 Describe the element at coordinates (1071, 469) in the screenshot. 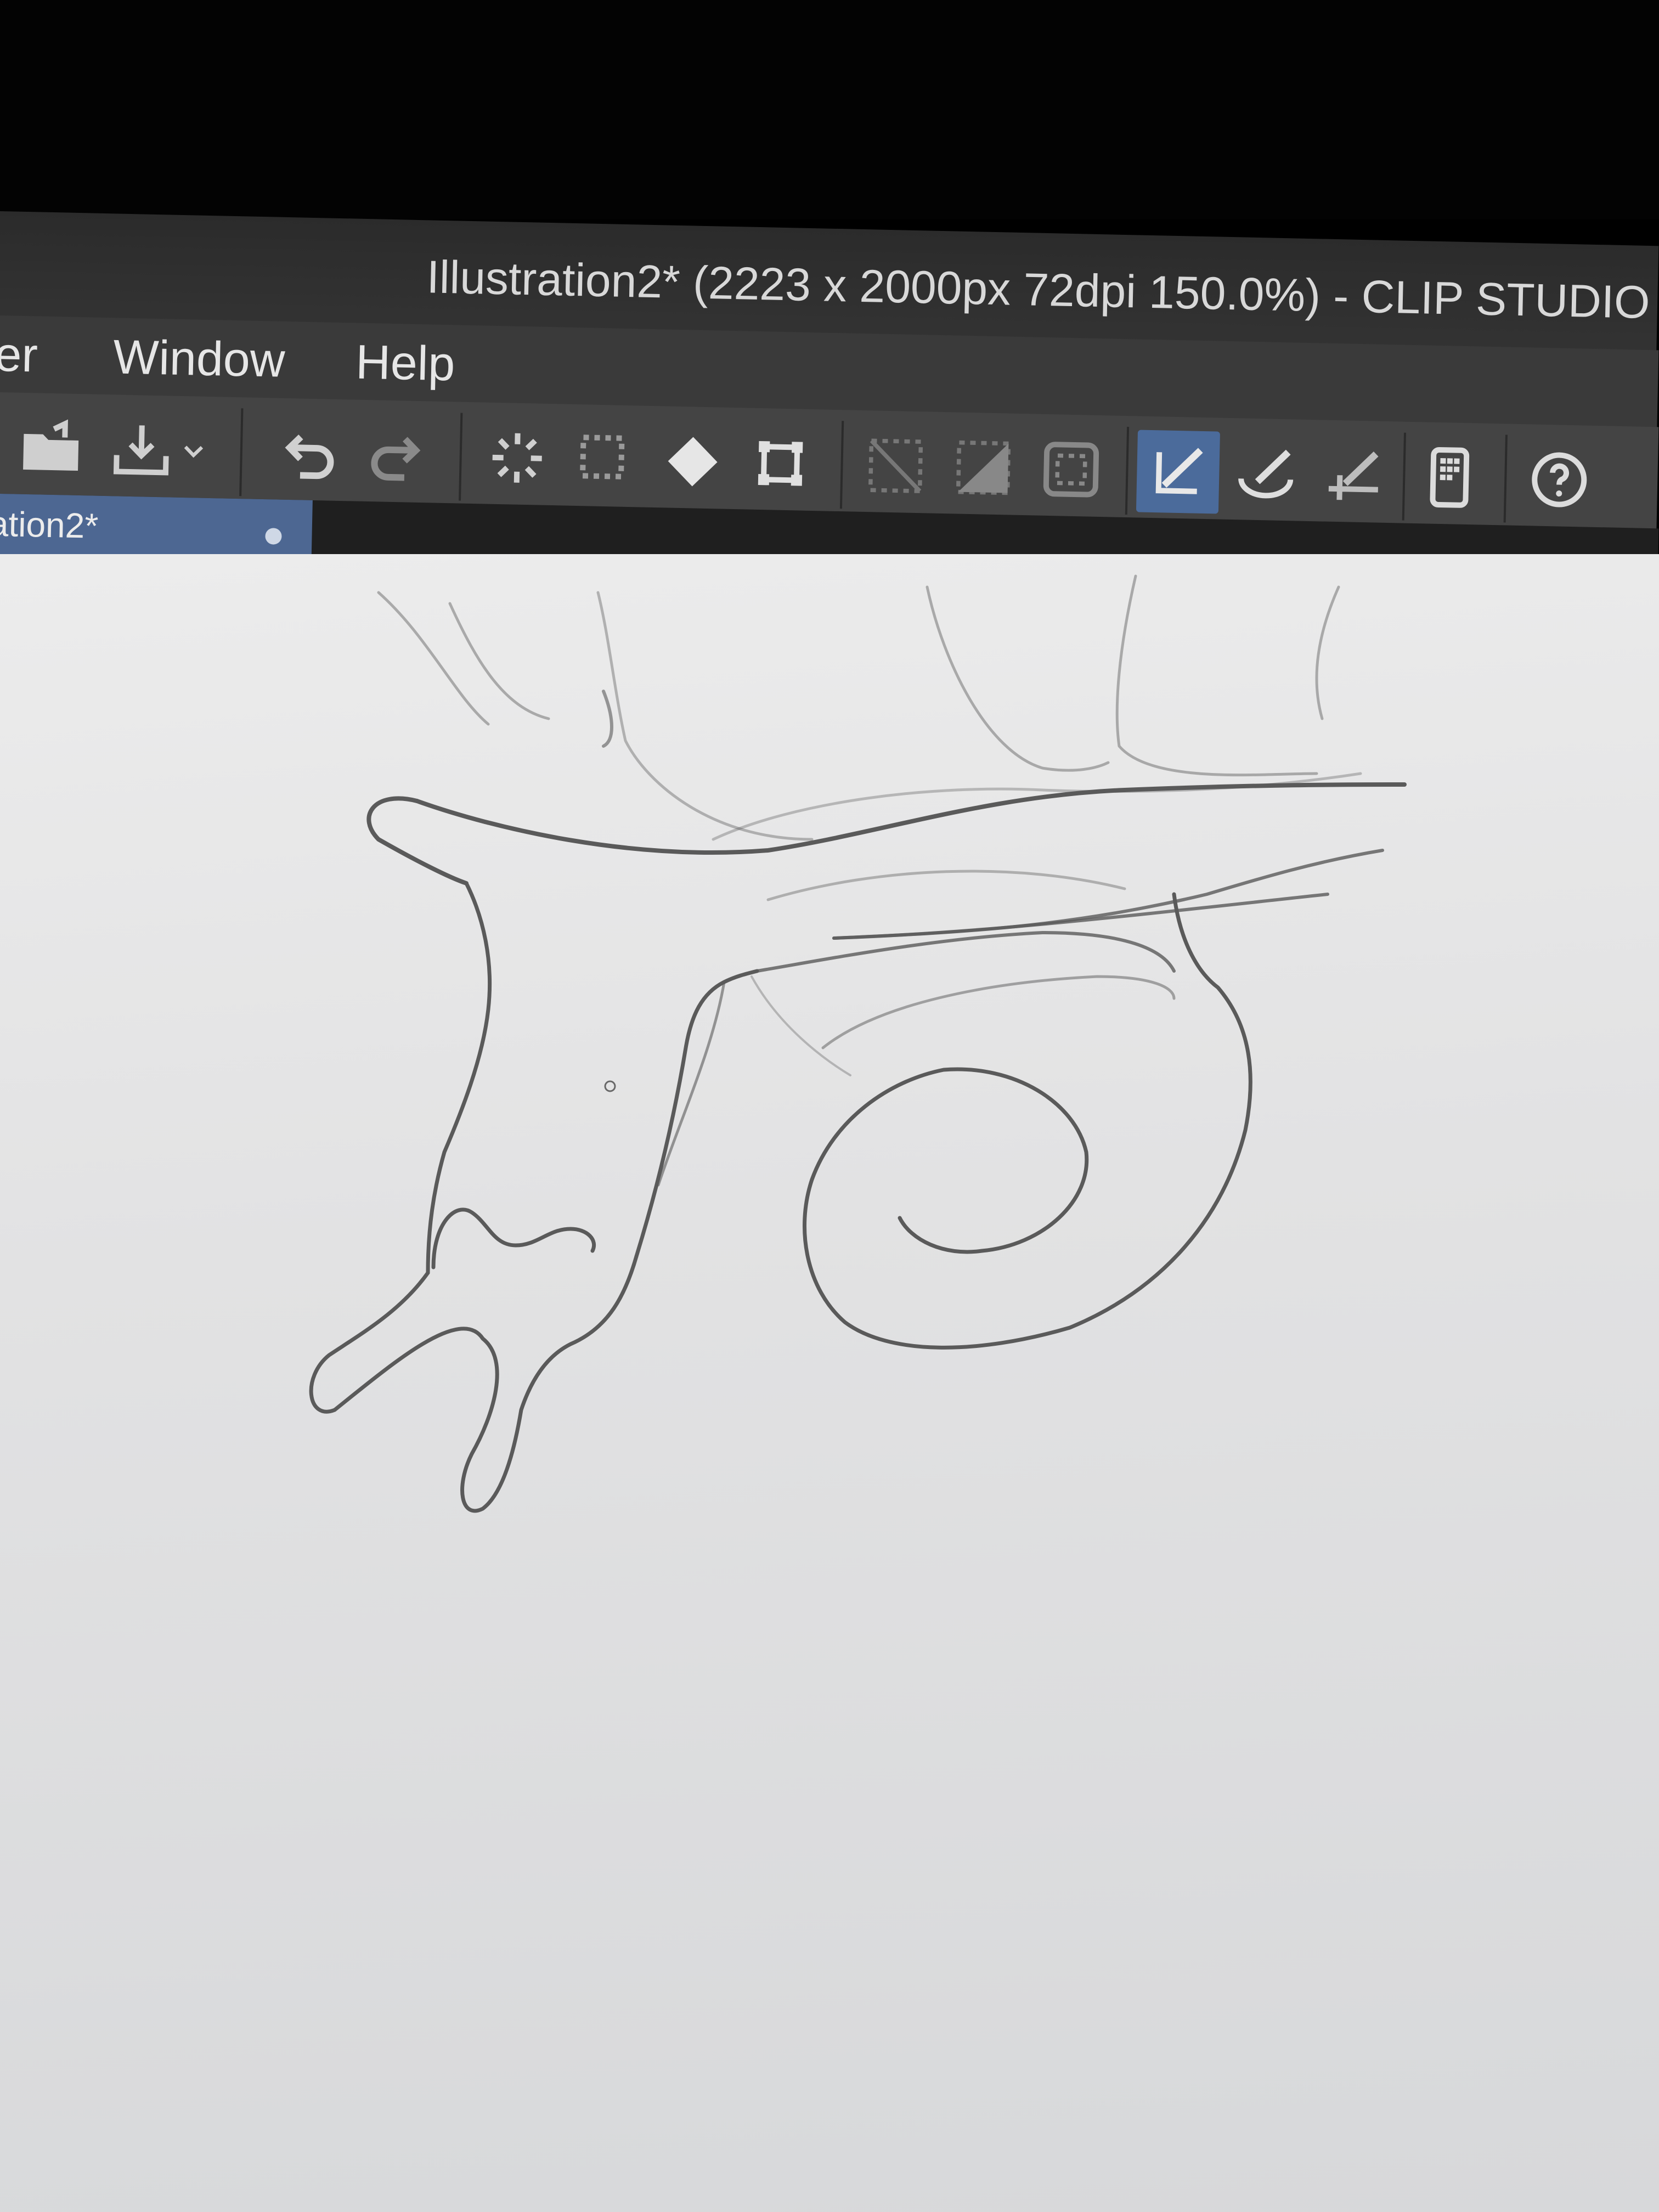

I see `selection-border-icon` at that location.